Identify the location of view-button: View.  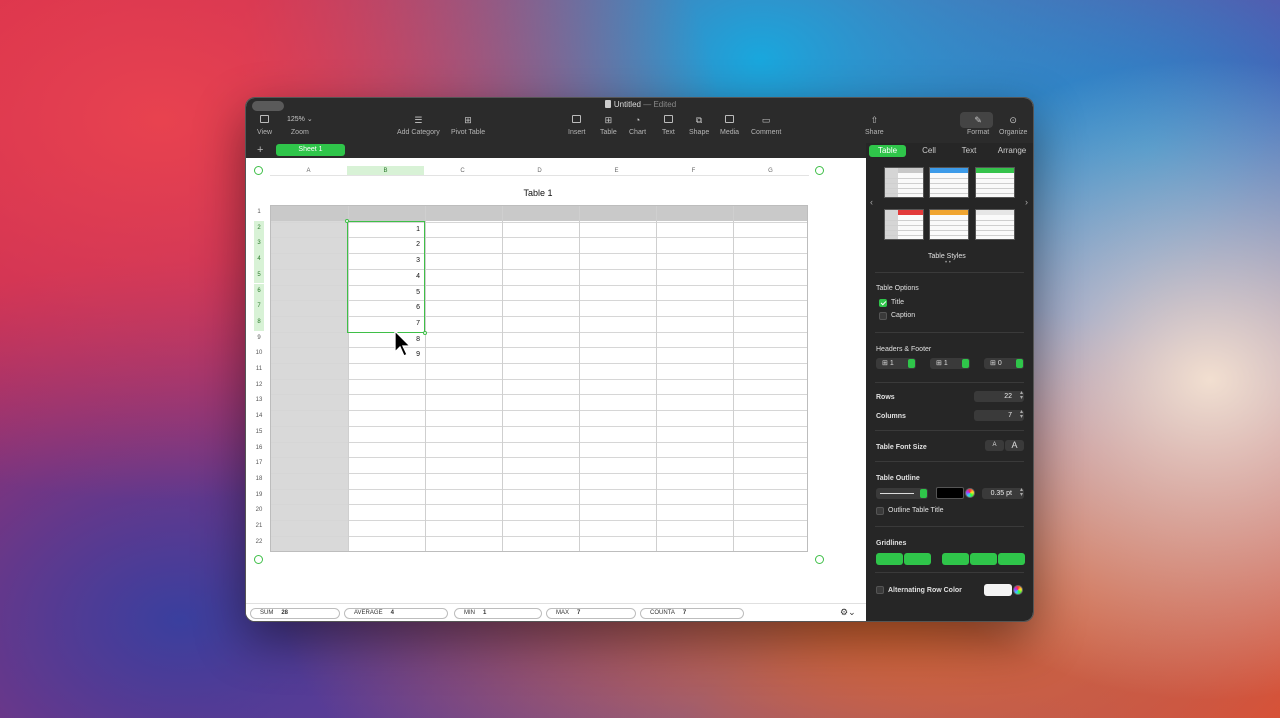
(264, 125).